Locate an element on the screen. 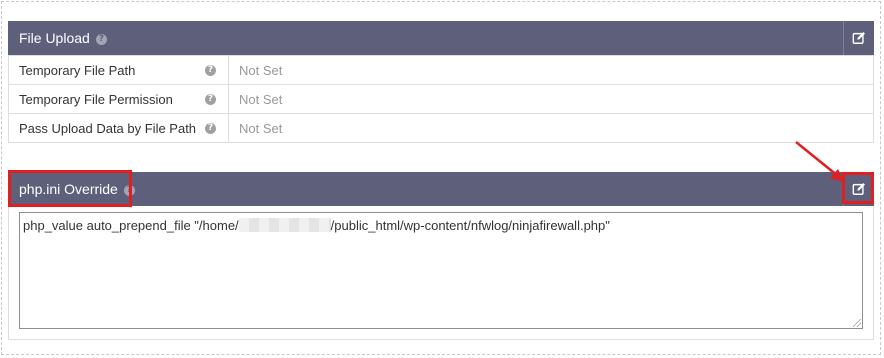 The width and height of the screenshot is (884, 358). pass-upload-data-value: Not Set is located at coordinates (551, 128).